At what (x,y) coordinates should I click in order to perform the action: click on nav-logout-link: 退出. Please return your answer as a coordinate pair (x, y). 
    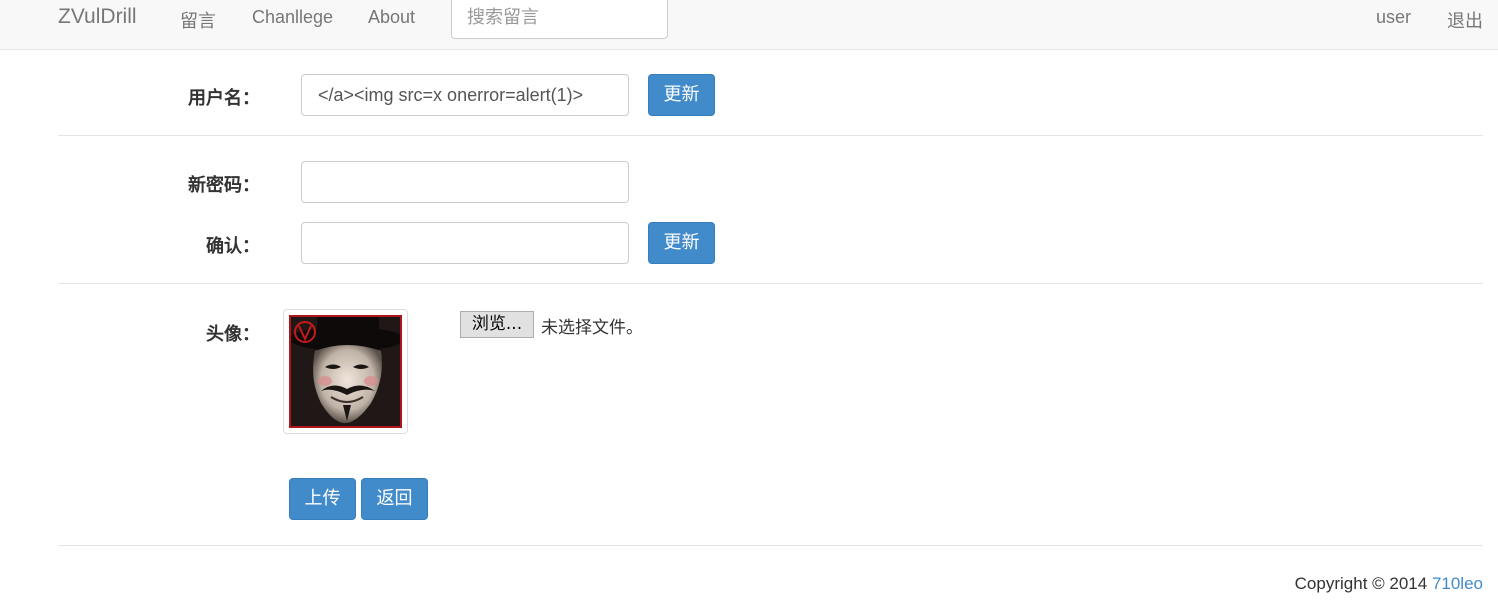
    Looking at the image, I should click on (1465, 20).